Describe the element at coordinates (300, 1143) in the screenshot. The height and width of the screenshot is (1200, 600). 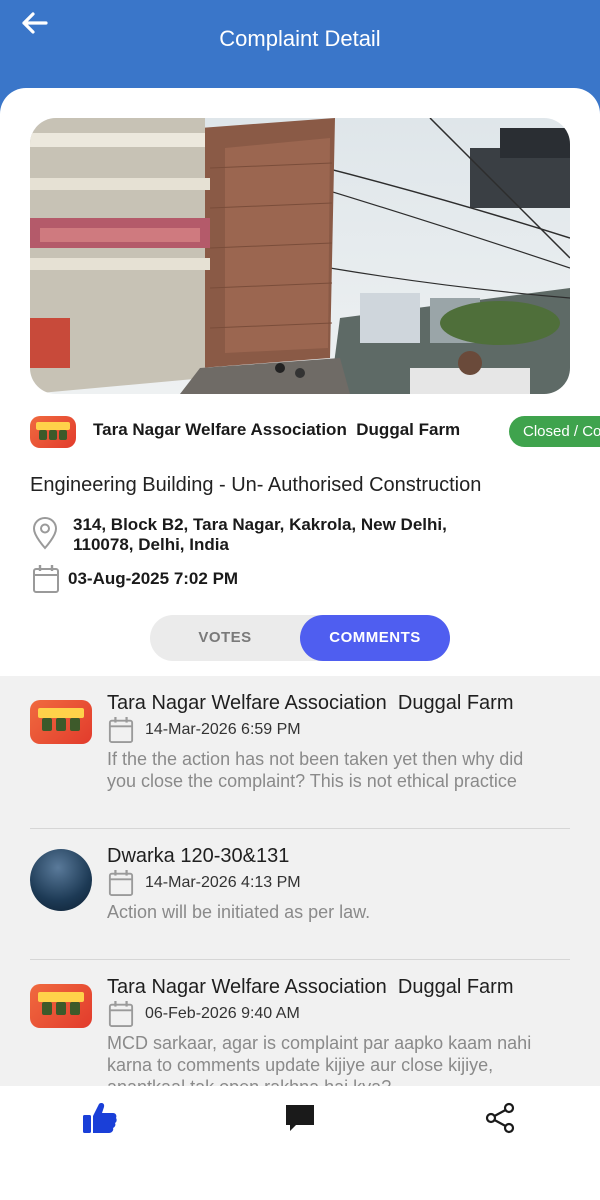
I see `bottom-action-bar` at that location.